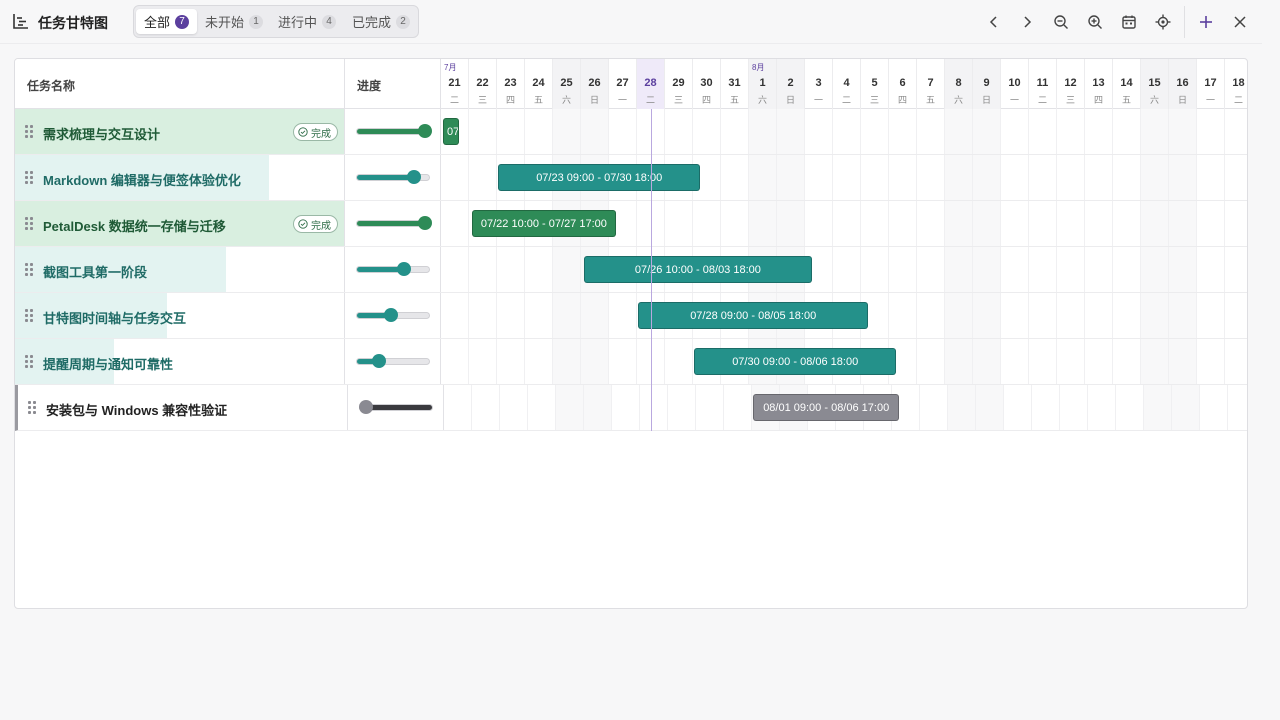  What do you see at coordinates (543, 223) in the screenshot?
I see `task-bar: 07/22 10:00 - 07/27 17:00` at bounding box center [543, 223].